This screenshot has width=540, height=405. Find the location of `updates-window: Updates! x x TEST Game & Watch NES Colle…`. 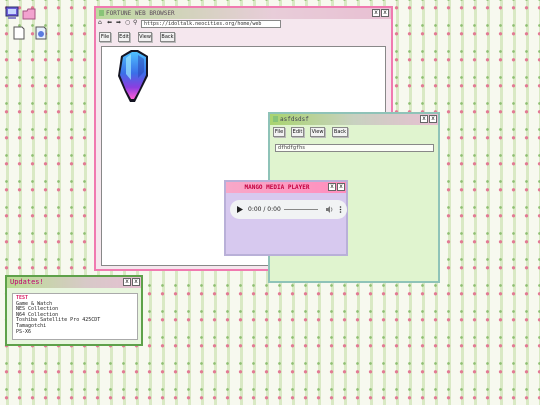

updates-window: Updates! x x TEST Game & Watch NES Colle… is located at coordinates (74, 310).